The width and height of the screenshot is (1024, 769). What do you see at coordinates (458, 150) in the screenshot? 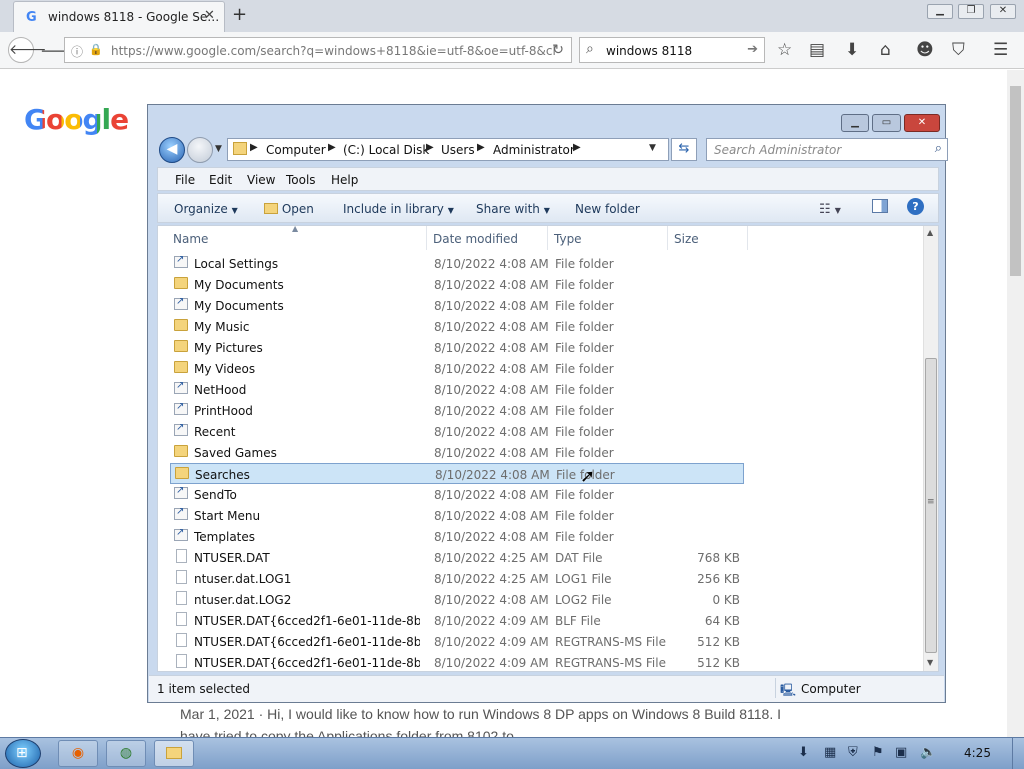
I see `breadcrumb-users: Users` at bounding box center [458, 150].